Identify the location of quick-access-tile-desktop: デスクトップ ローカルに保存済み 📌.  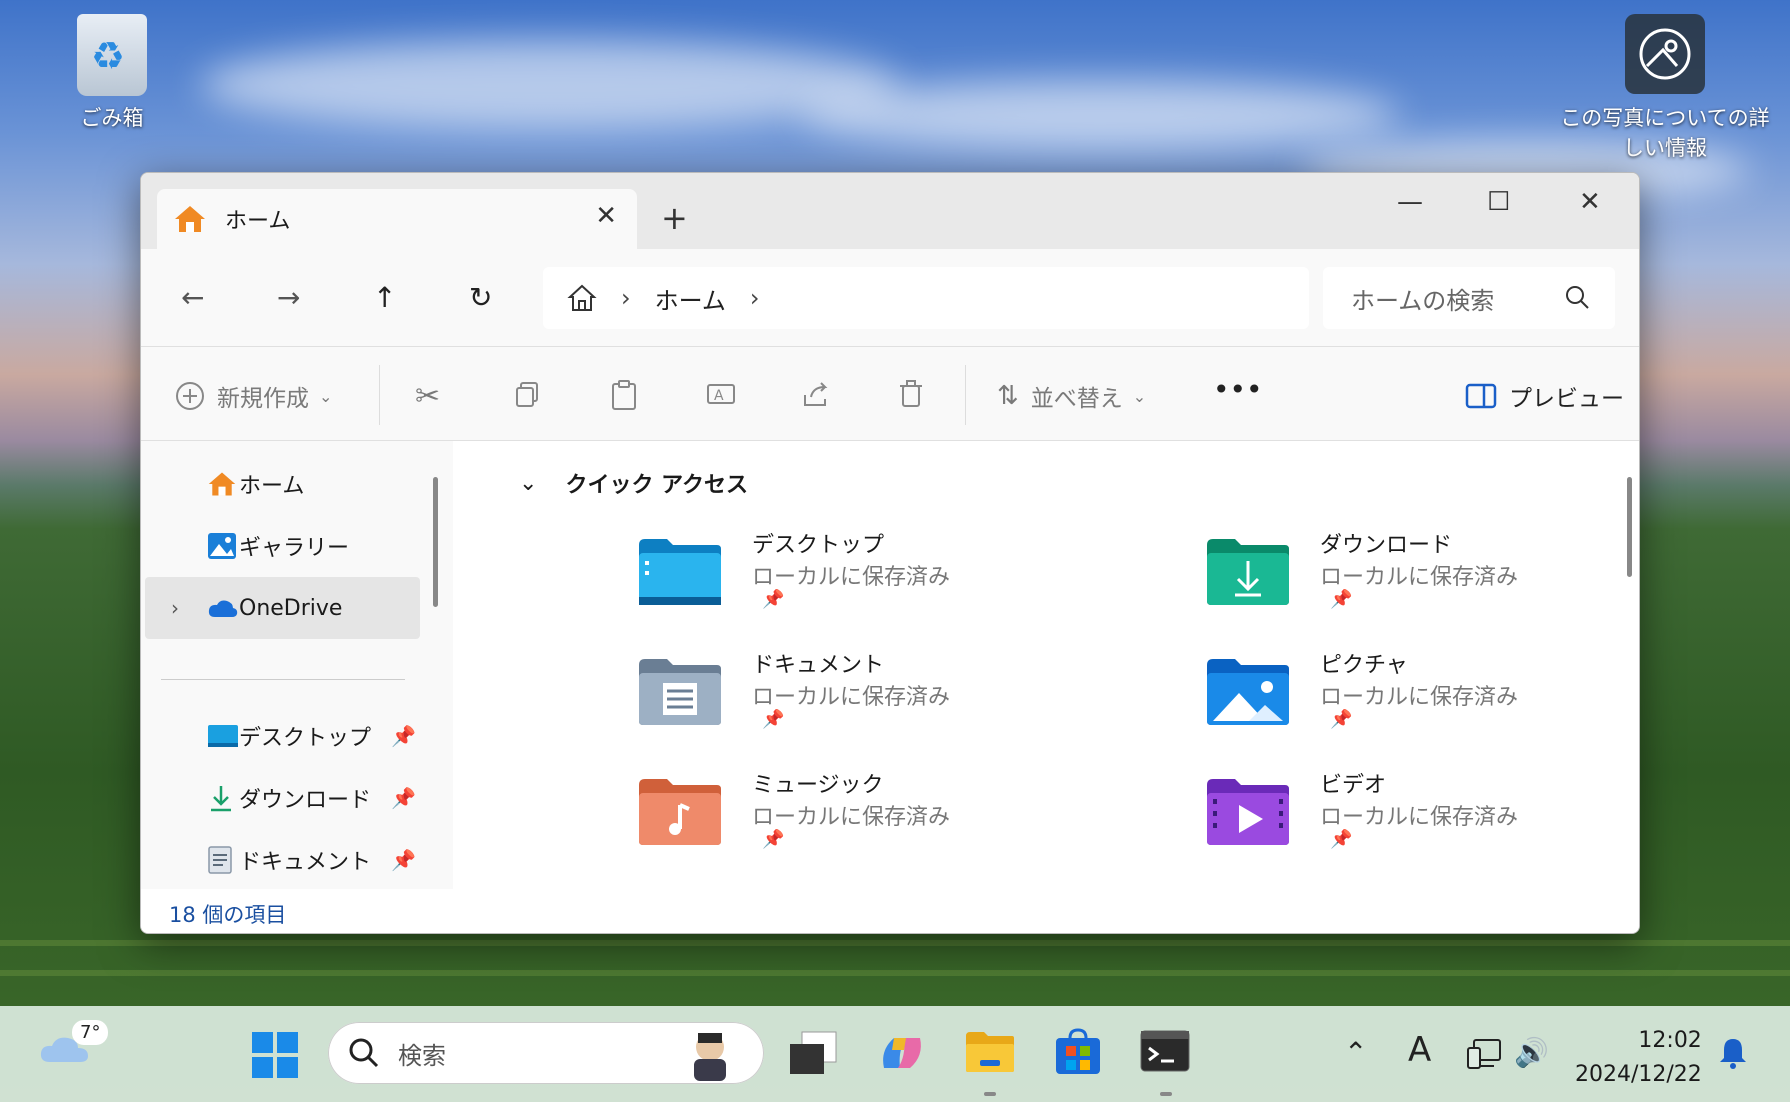
(877, 579).